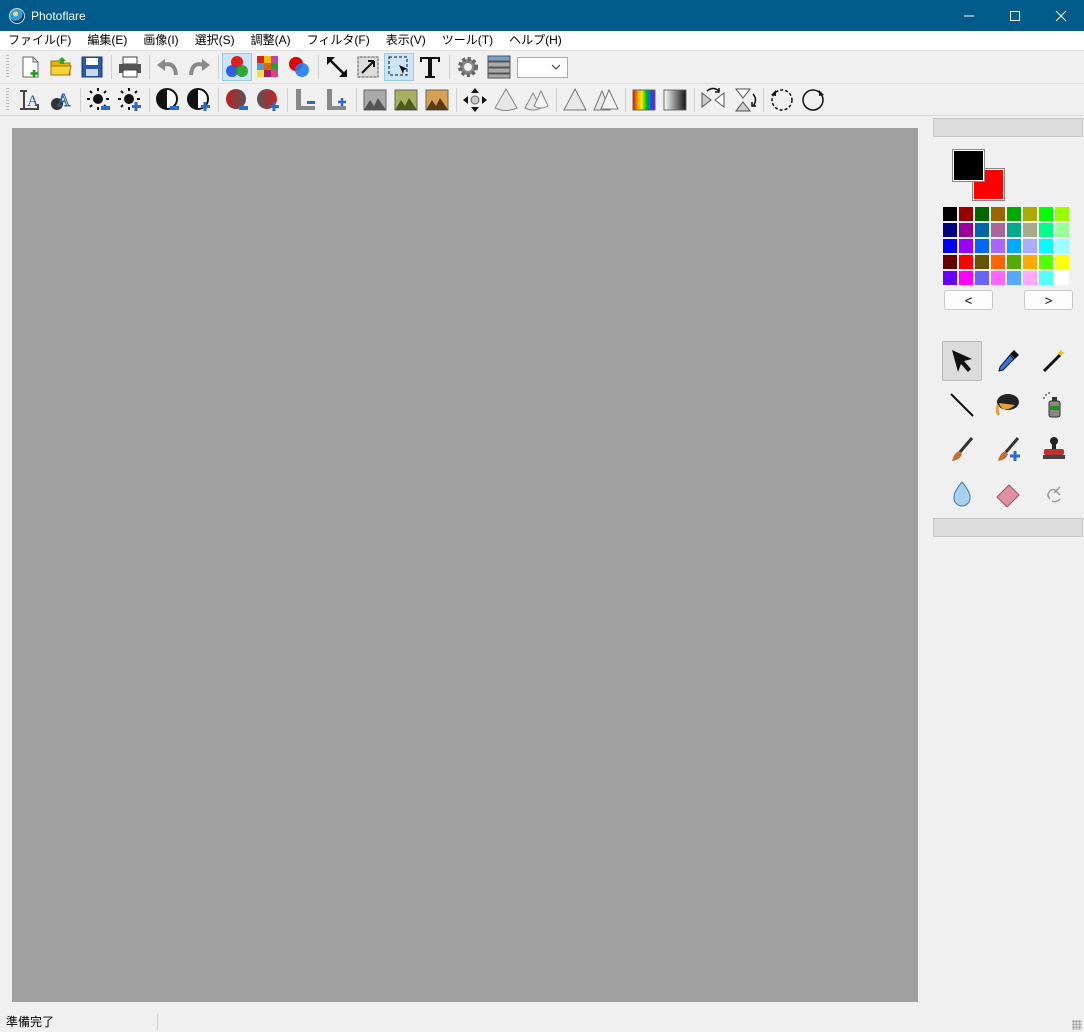  Describe the element at coordinates (306, 100) in the screenshot. I see `gamma-down-button` at that location.